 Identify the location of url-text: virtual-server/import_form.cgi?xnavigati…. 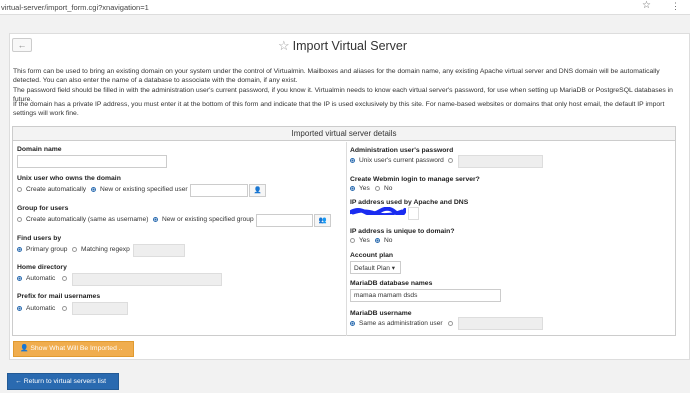
(75, 7).